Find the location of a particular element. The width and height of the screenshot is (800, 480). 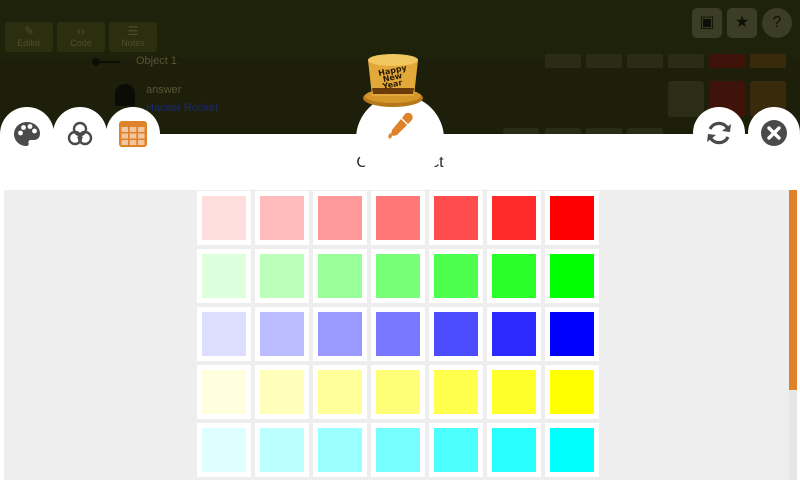

tab-palette is located at coordinates (27, 134).